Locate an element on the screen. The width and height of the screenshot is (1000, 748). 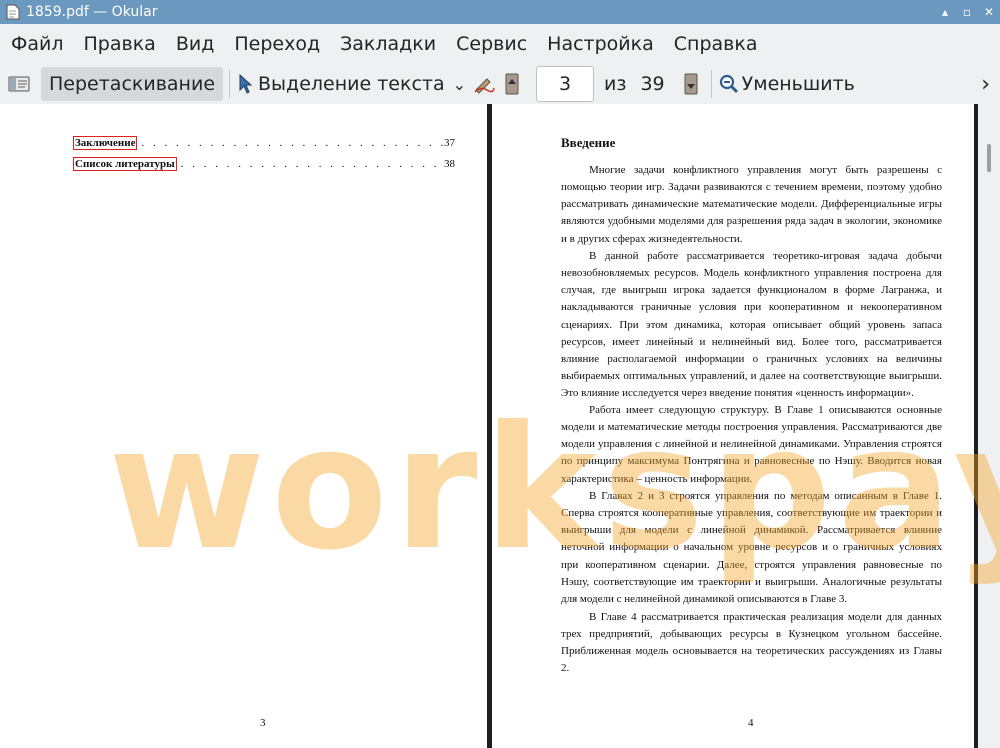
menu-edit: Правка is located at coordinates (120, 44).